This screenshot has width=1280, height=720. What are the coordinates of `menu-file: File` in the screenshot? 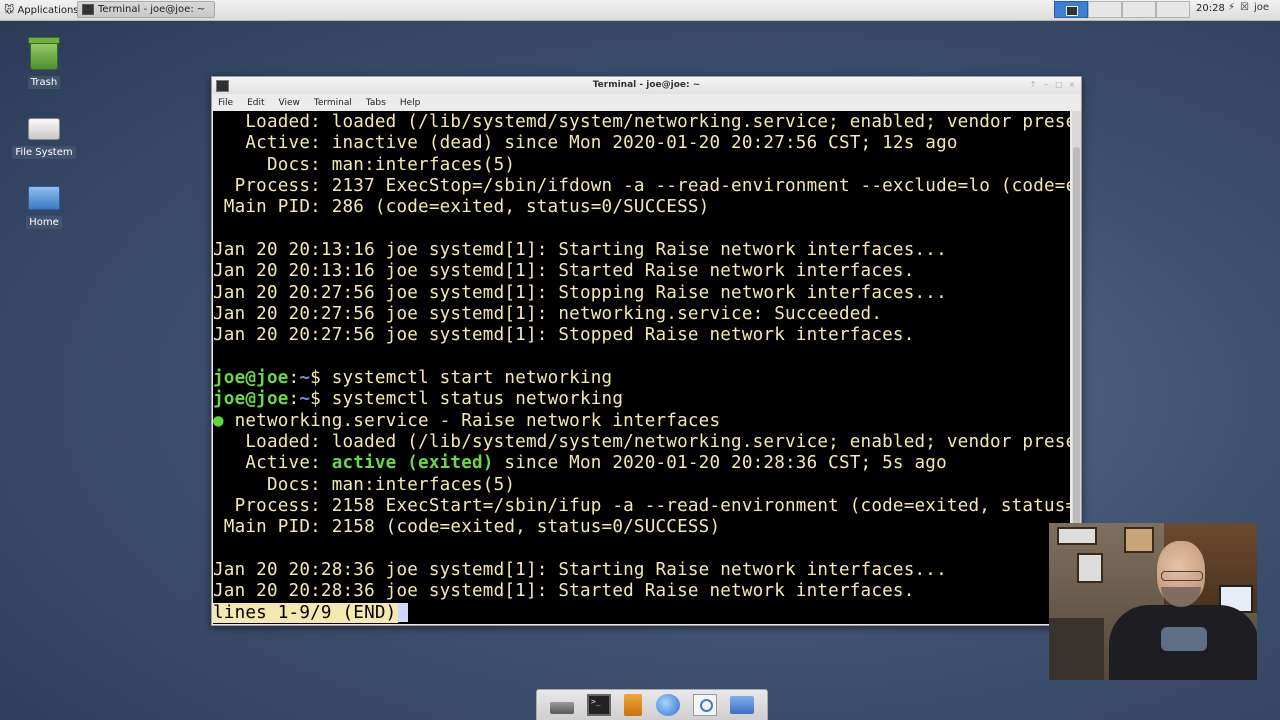 It's located at (225, 103).